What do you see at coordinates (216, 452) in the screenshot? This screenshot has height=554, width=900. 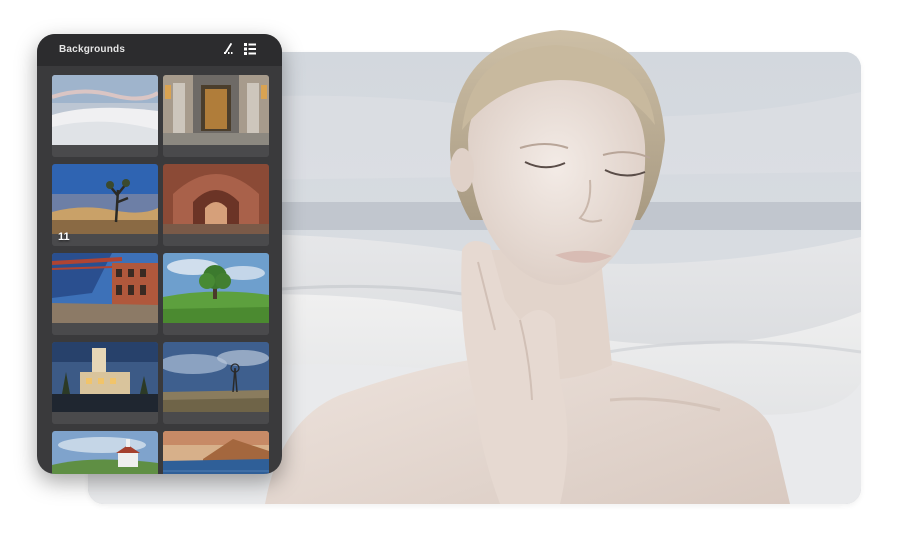 I see `thumbnail-lake-mountains` at bounding box center [216, 452].